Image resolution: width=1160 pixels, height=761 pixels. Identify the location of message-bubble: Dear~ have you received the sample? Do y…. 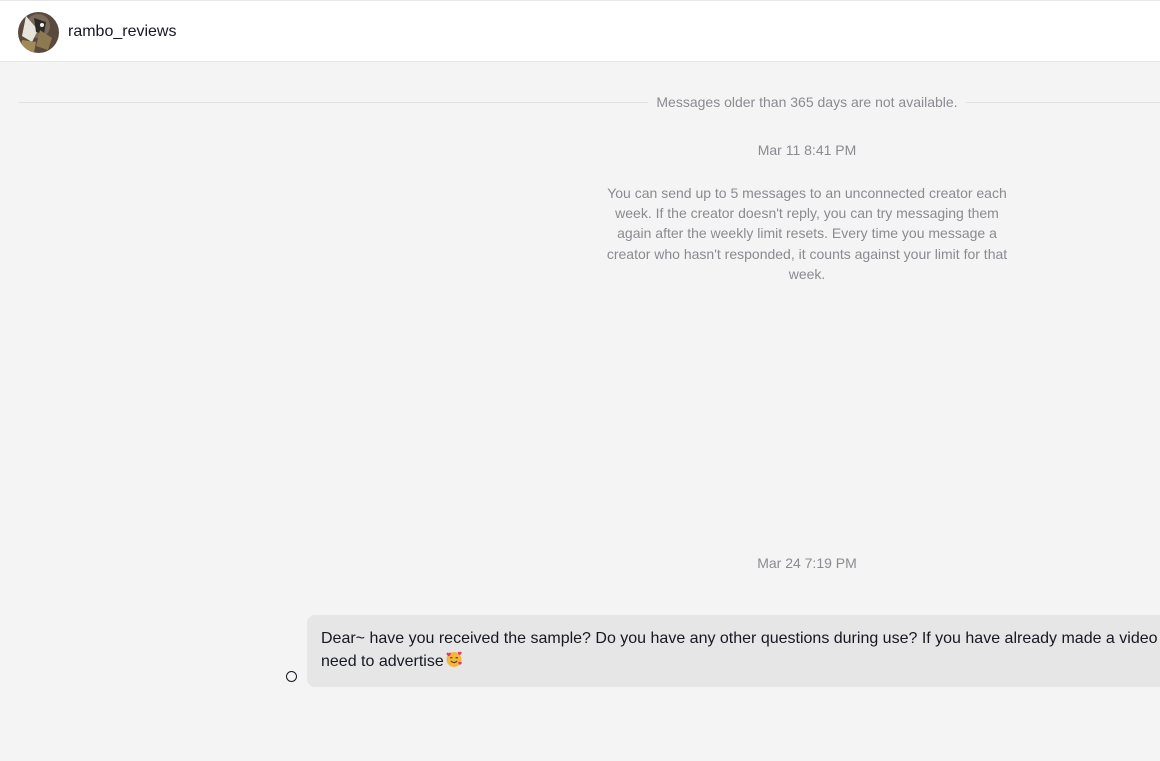
(733, 651).